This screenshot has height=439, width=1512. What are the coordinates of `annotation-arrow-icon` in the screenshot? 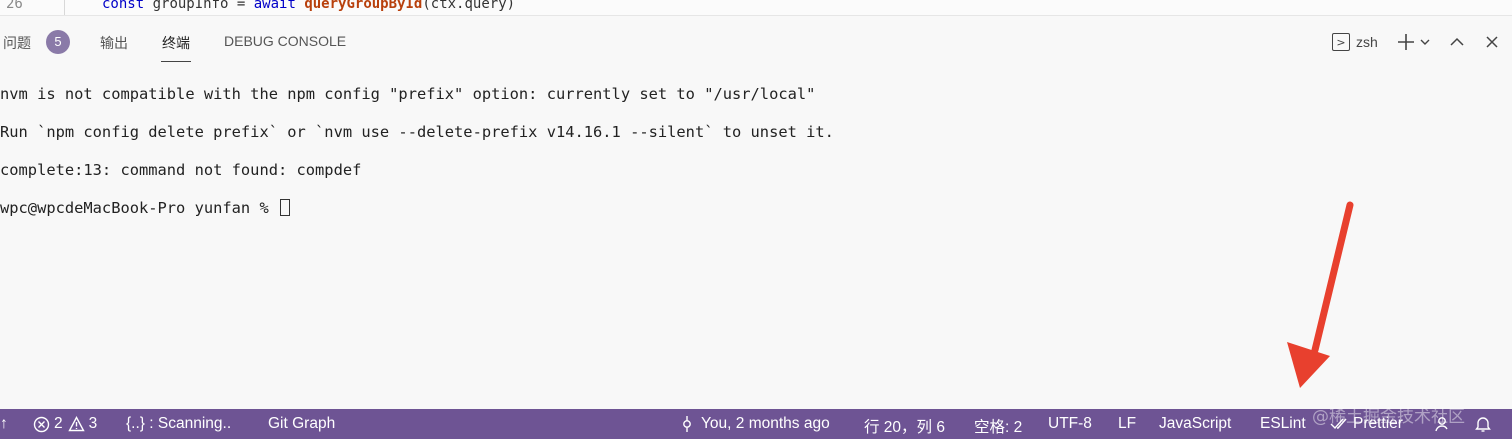 It's located at (1320, 294).